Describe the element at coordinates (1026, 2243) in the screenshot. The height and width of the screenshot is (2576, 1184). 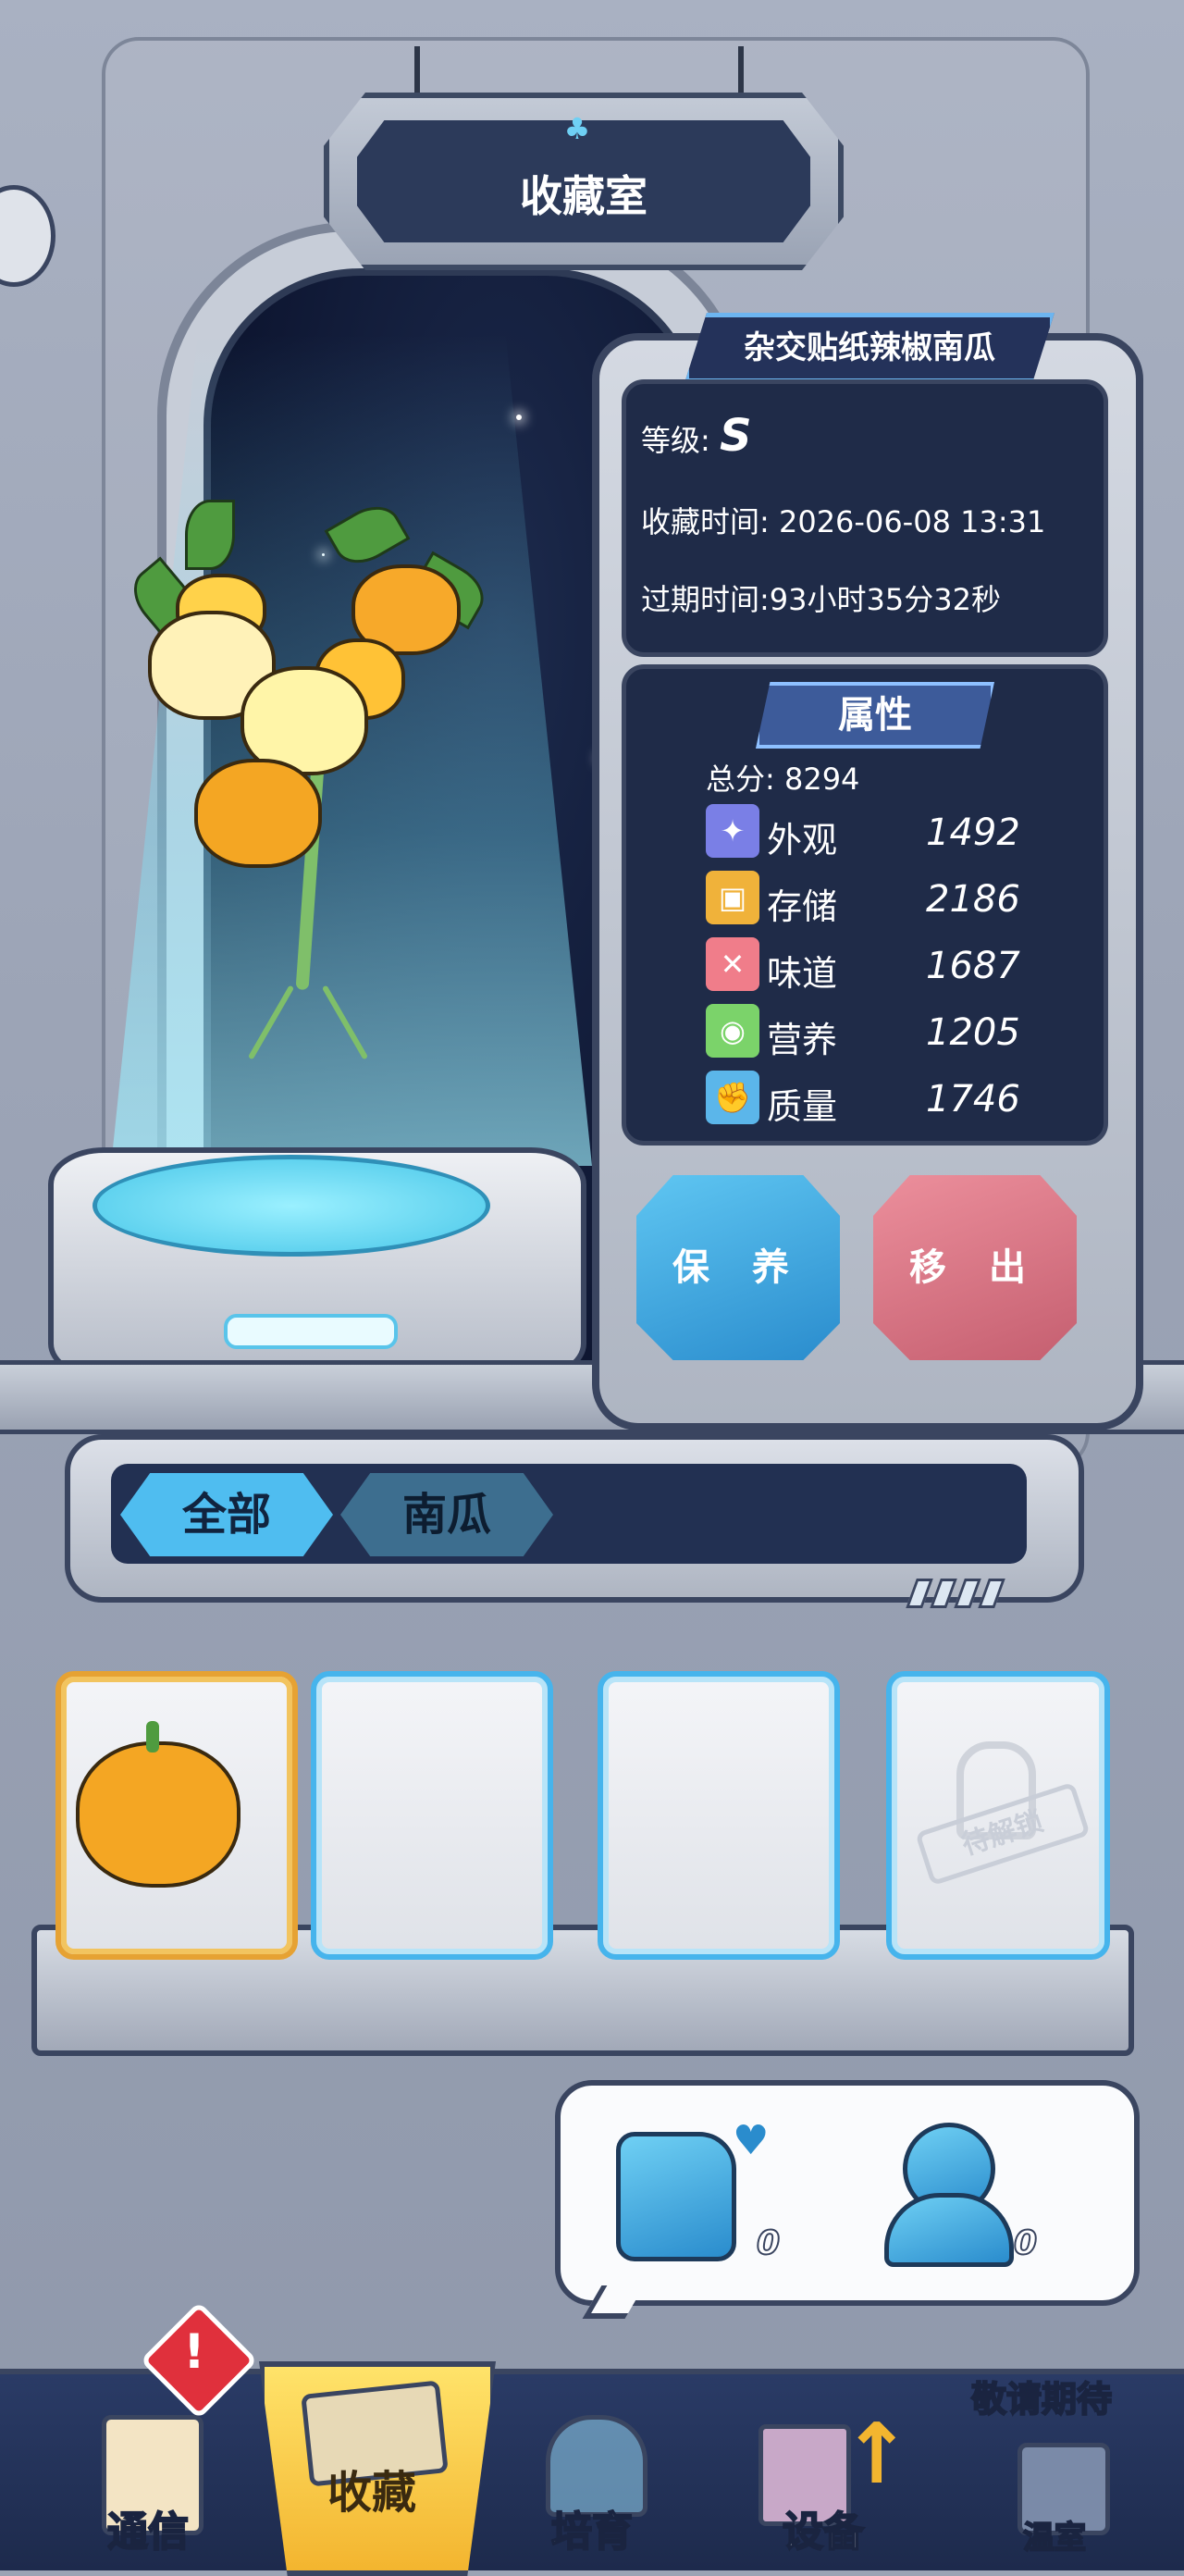
I see `visitor-count: 0` at that location.